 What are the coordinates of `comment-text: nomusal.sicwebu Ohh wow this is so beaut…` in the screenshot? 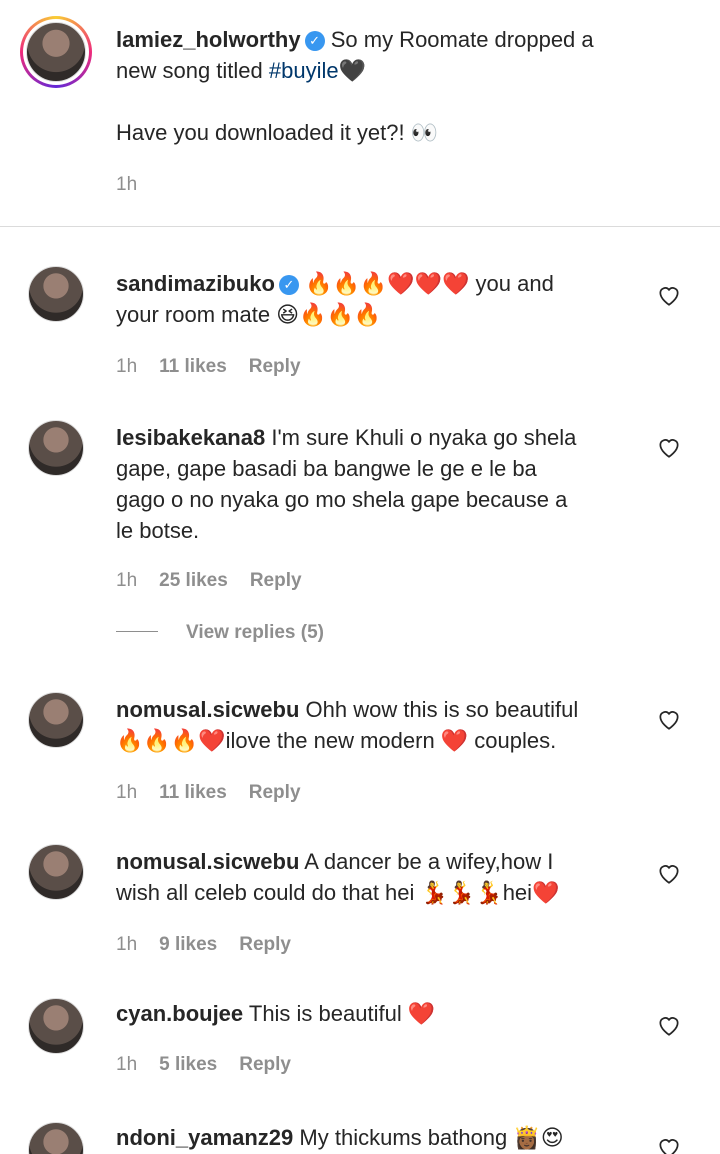 It's located at (376, 725).